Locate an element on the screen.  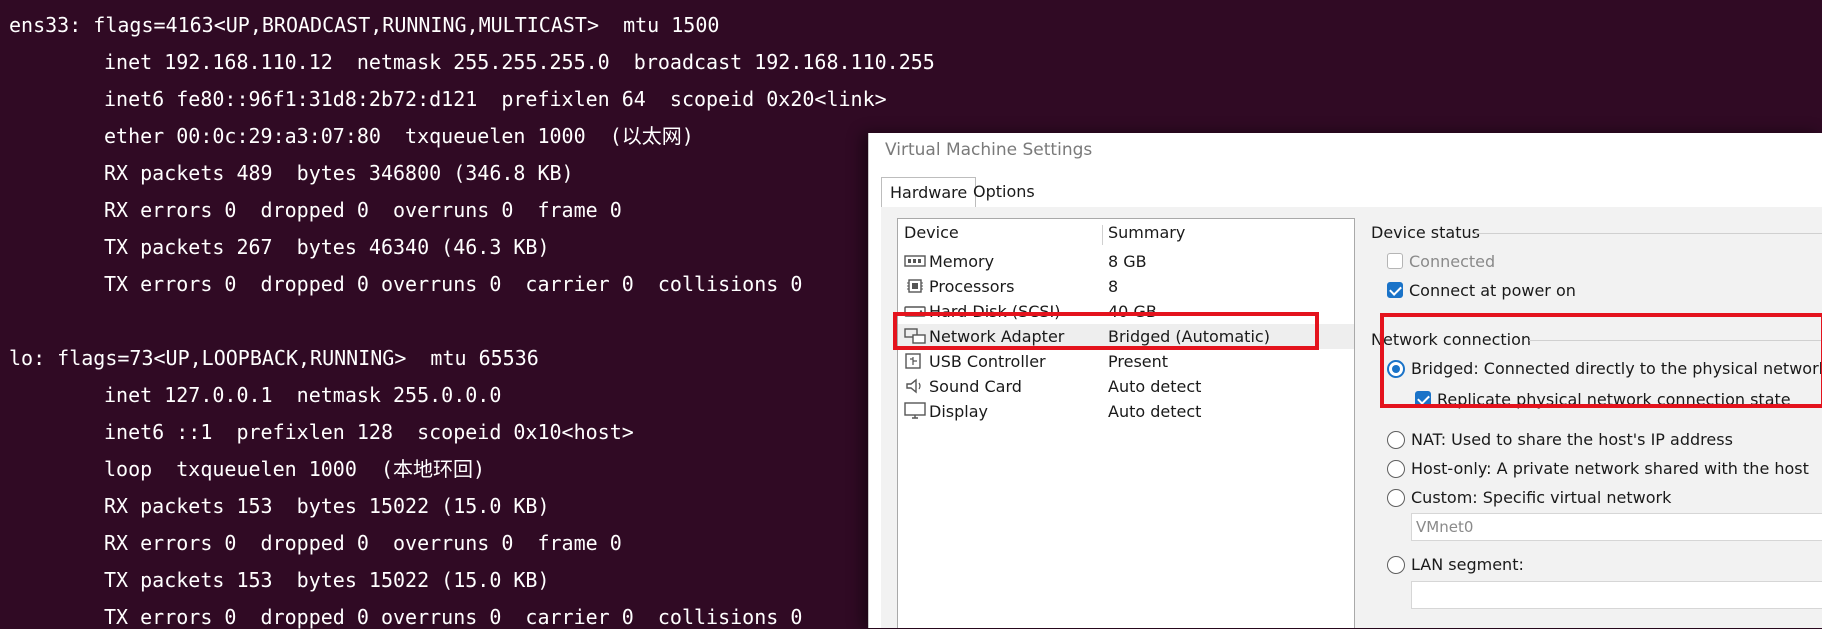
custom-network-select: VMnet0 is located at coordinates (1616, 527).